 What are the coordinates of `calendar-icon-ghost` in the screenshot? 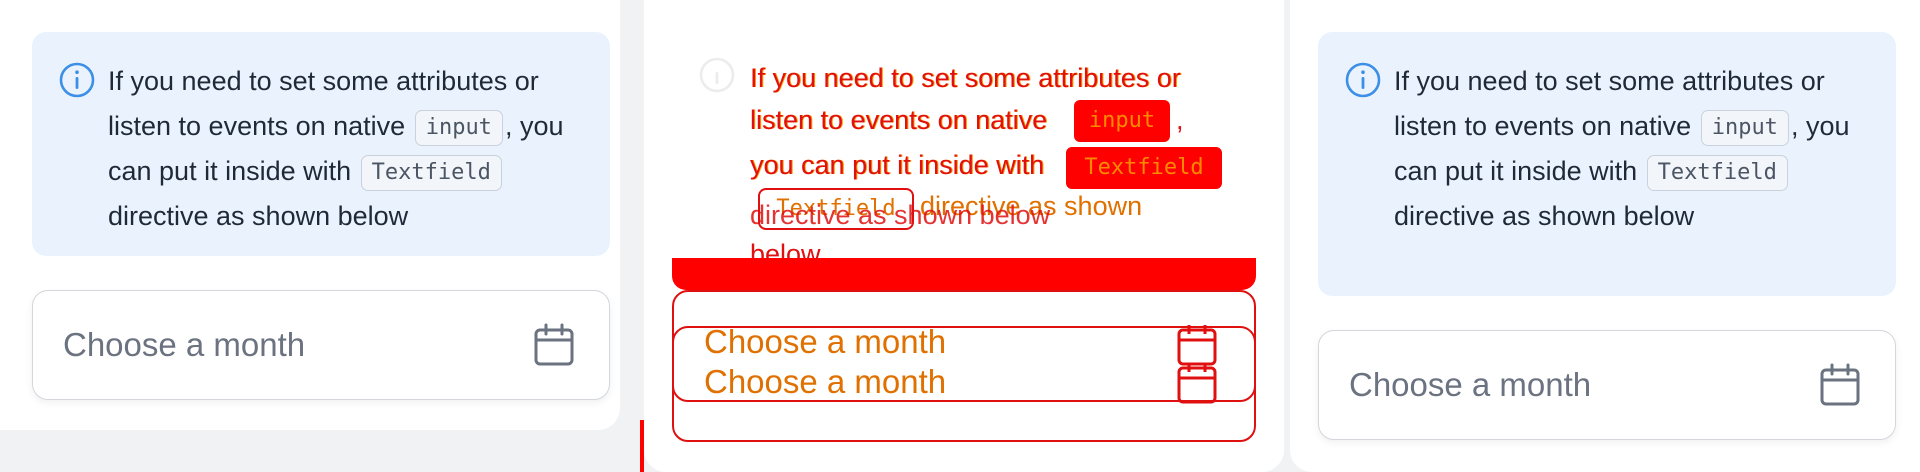 It's located at (1197, 383).